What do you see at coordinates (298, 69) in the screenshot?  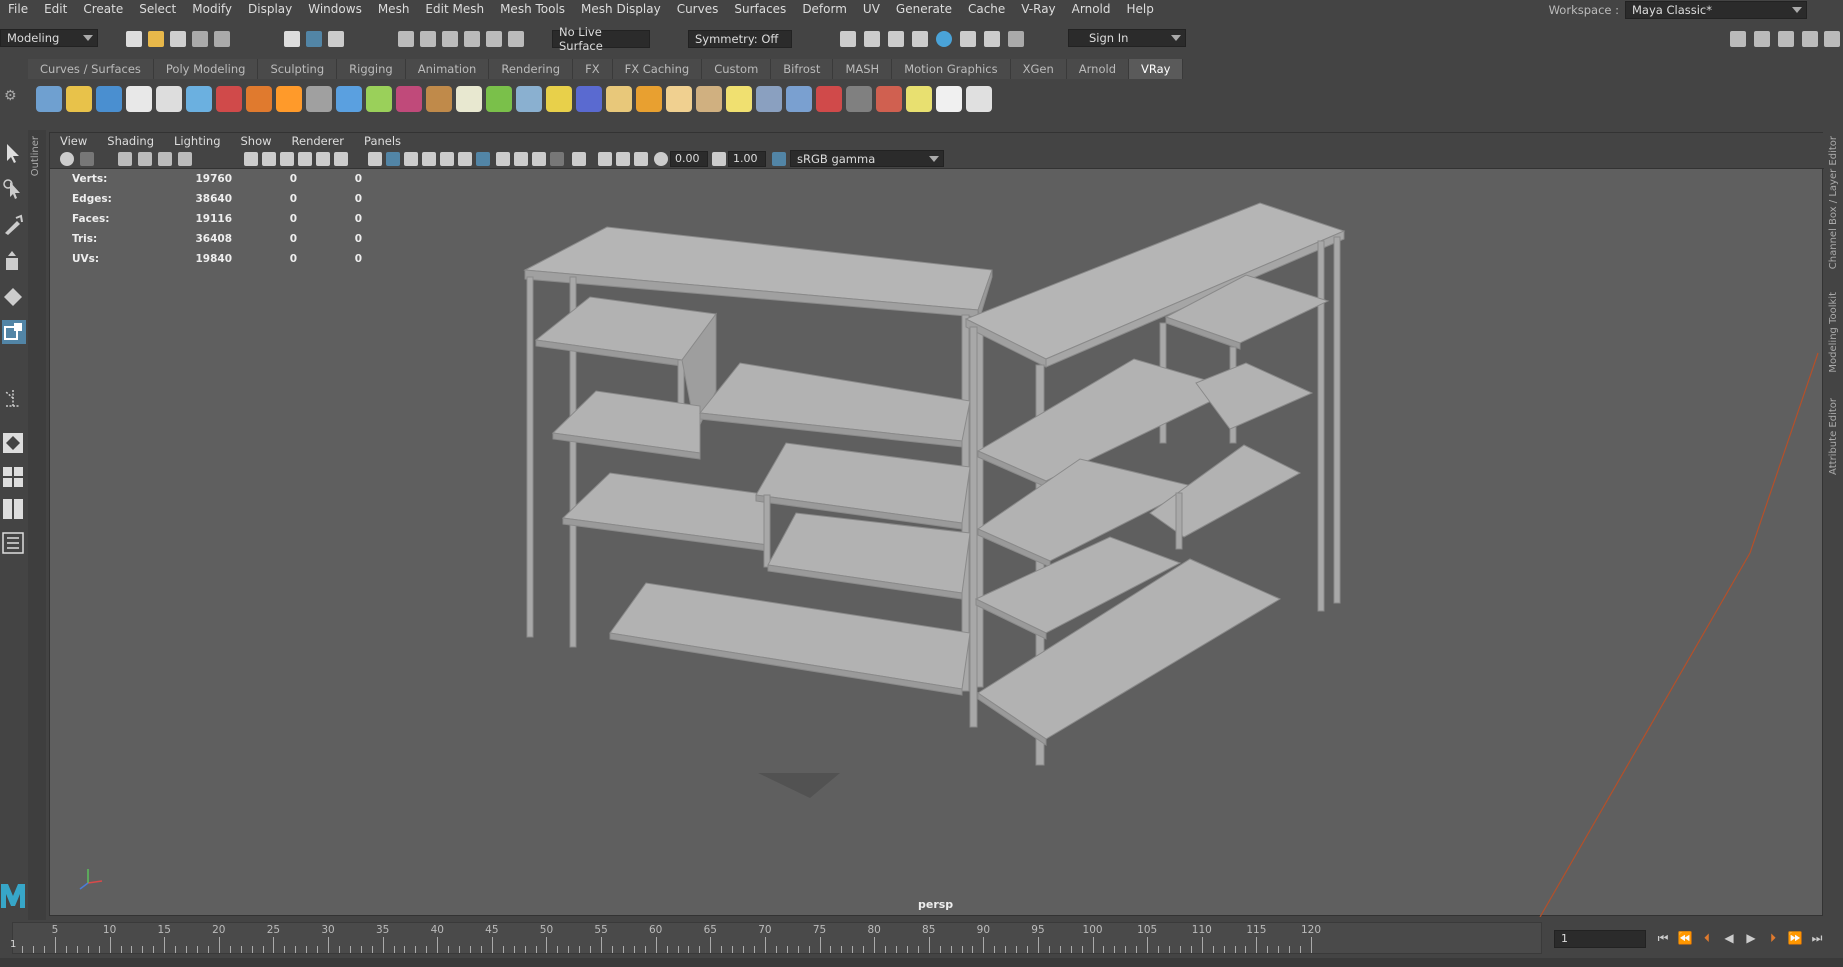 I see `shelf-tab: Sculpting` at bounding box center [298, 69].